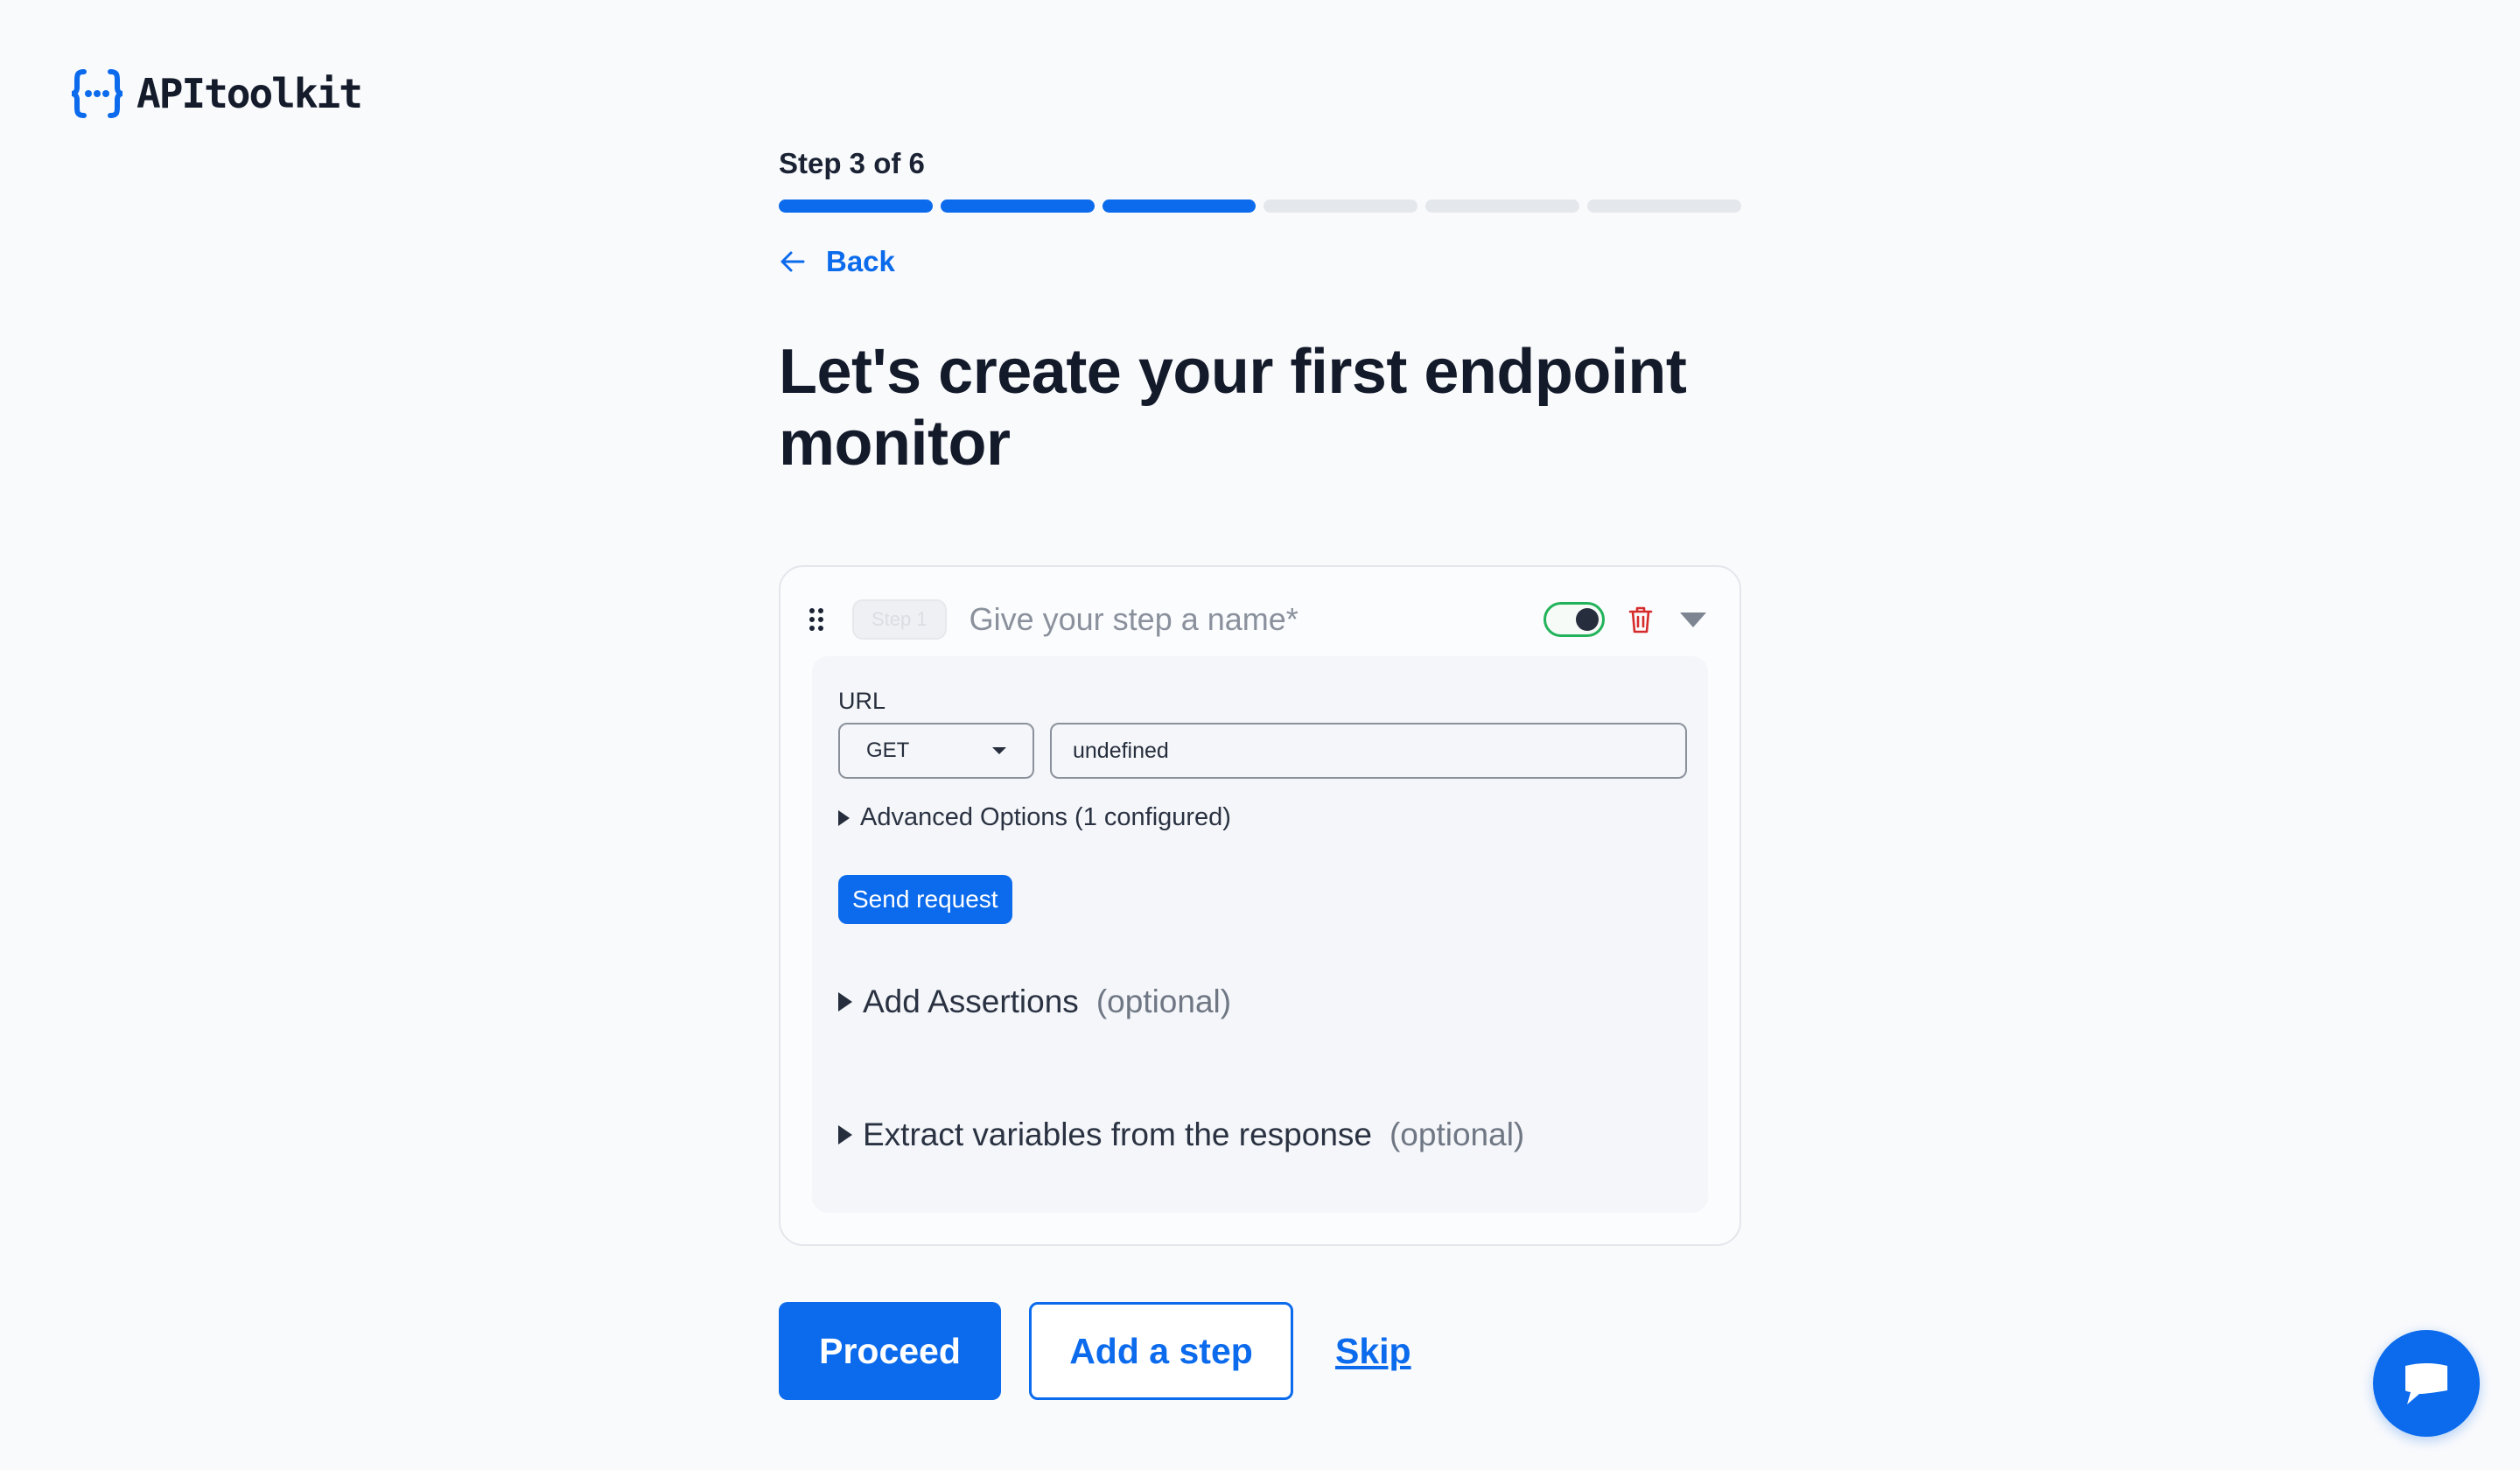 Image resolution: width=2520 pixels, height=1470 pixels. What do you see at coordinates (1161, 1351) in the screenshot?
I see `add-step-button: Add a step` at bounding box center [1161, 1351].